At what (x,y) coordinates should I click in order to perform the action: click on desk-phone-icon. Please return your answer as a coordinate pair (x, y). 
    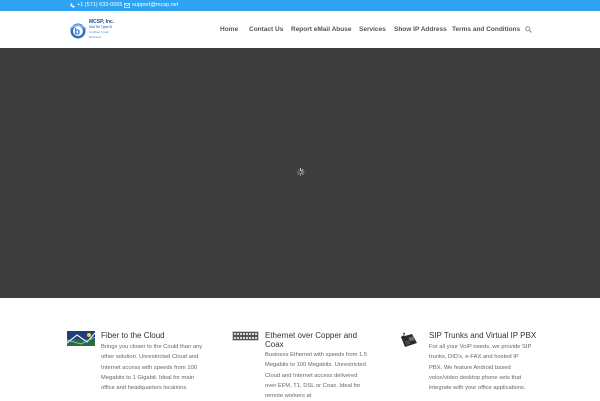
    Looking at the image, I should click on (409, 339).